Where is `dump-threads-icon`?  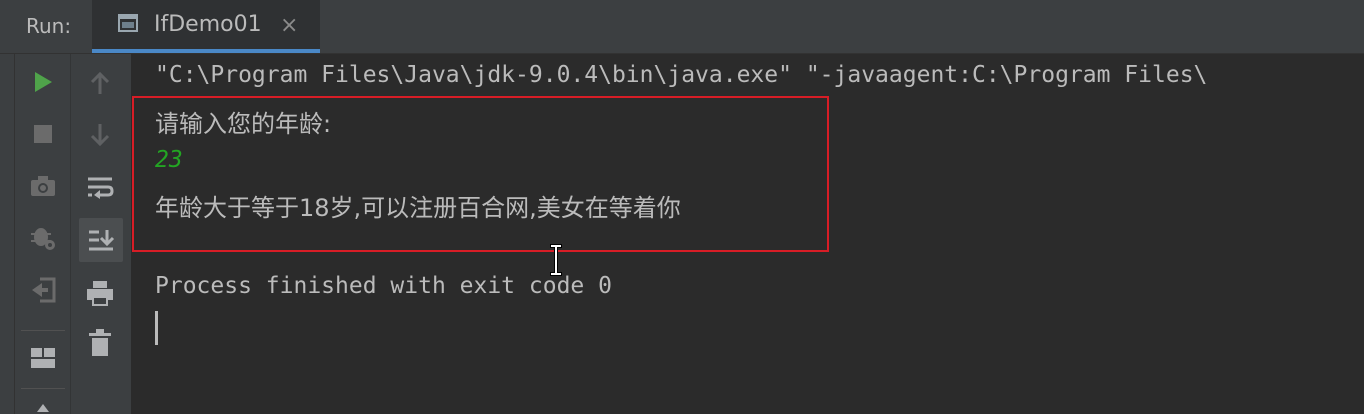
dump-threads-icon is located at coordinates (43, 186).